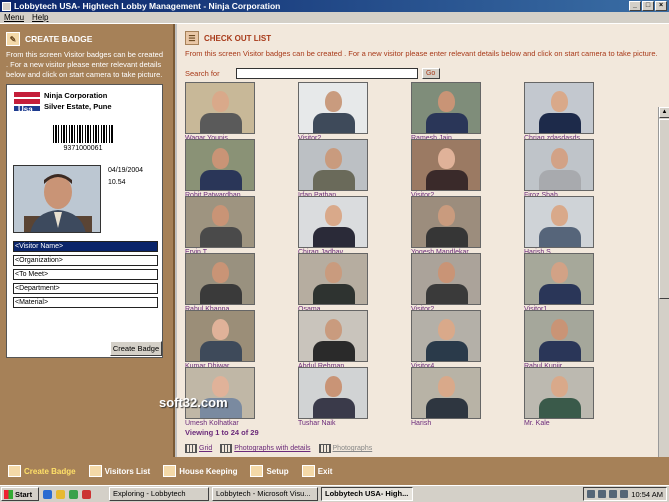 The image size is (669, 502). What do you see at coordinates (85, 274) in the screenshot?
I see `to-meet-field: <To Meet>` at bounding box center [85, 274].